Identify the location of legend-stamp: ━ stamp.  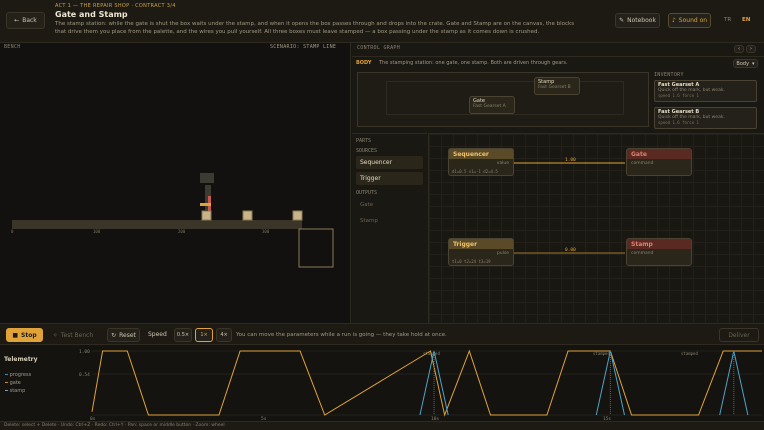
(15, 391).